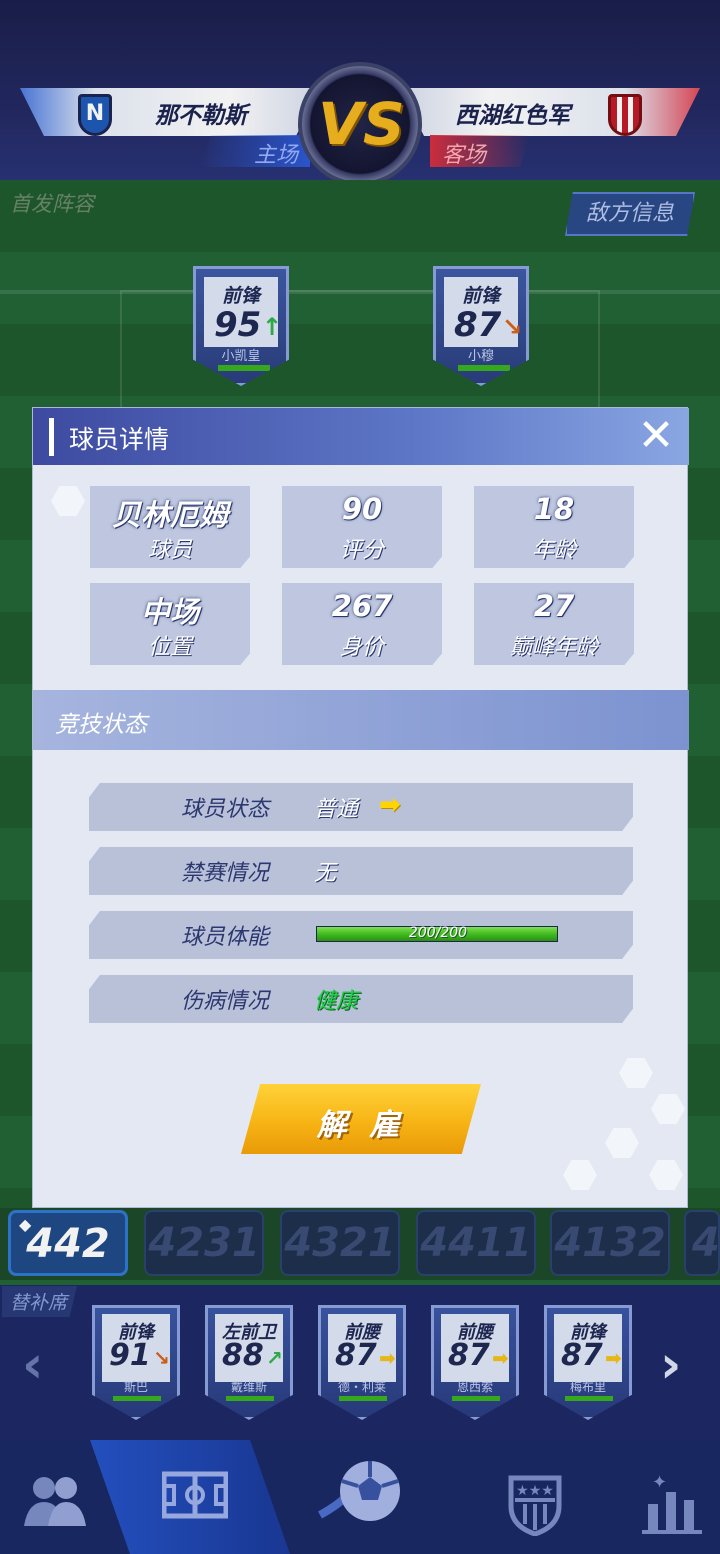 The width and height of the screenshot is (720, 1554). What do you see at coordinates (656, 437) in the screenshot?
I see `close-icon: ✕` at bounding box center [656, 437].